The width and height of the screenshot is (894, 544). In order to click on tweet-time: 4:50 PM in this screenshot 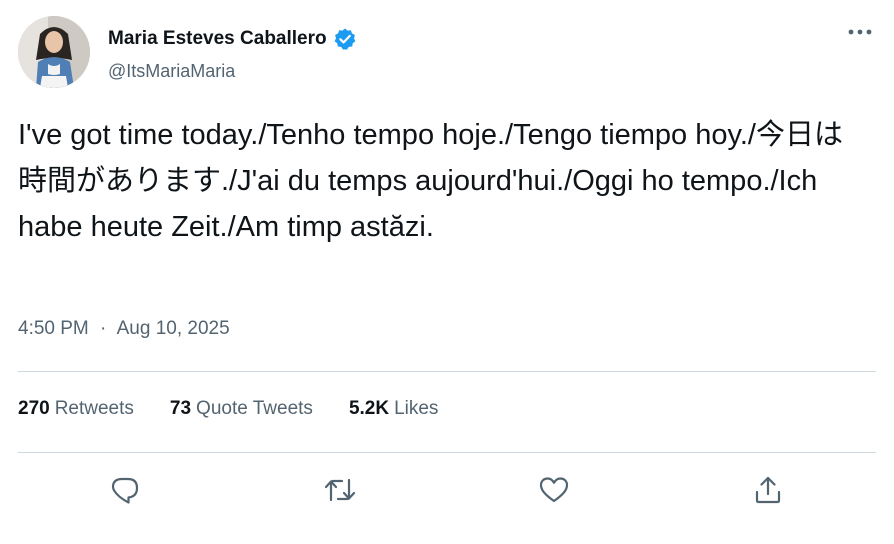, I will do `click(53, 328)`.